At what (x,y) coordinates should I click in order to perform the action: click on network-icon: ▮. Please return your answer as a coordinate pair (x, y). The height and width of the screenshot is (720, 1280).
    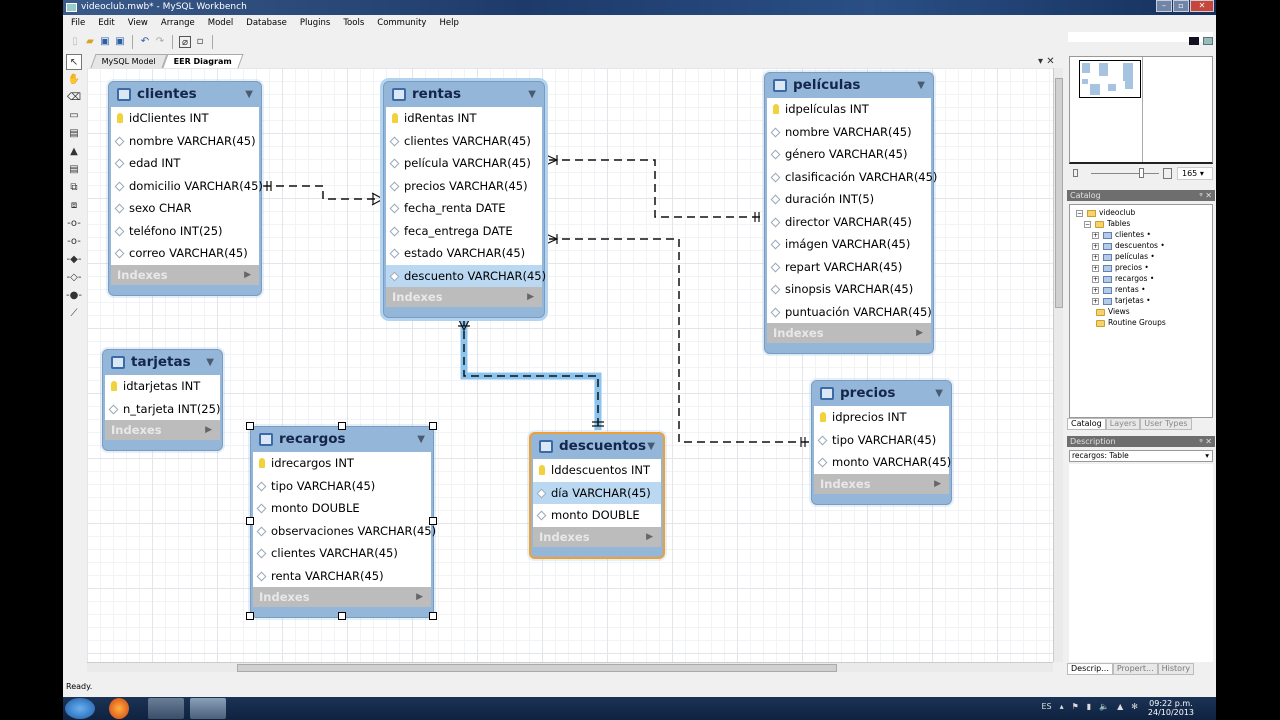
    Looking at the image, I should click on (1089, 706).